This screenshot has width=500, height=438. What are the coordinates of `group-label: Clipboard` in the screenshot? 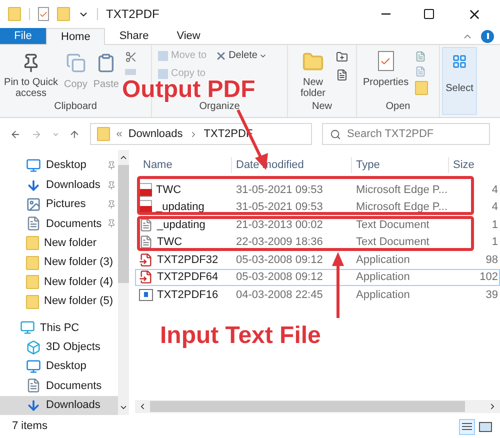 It's located at (75, 107).